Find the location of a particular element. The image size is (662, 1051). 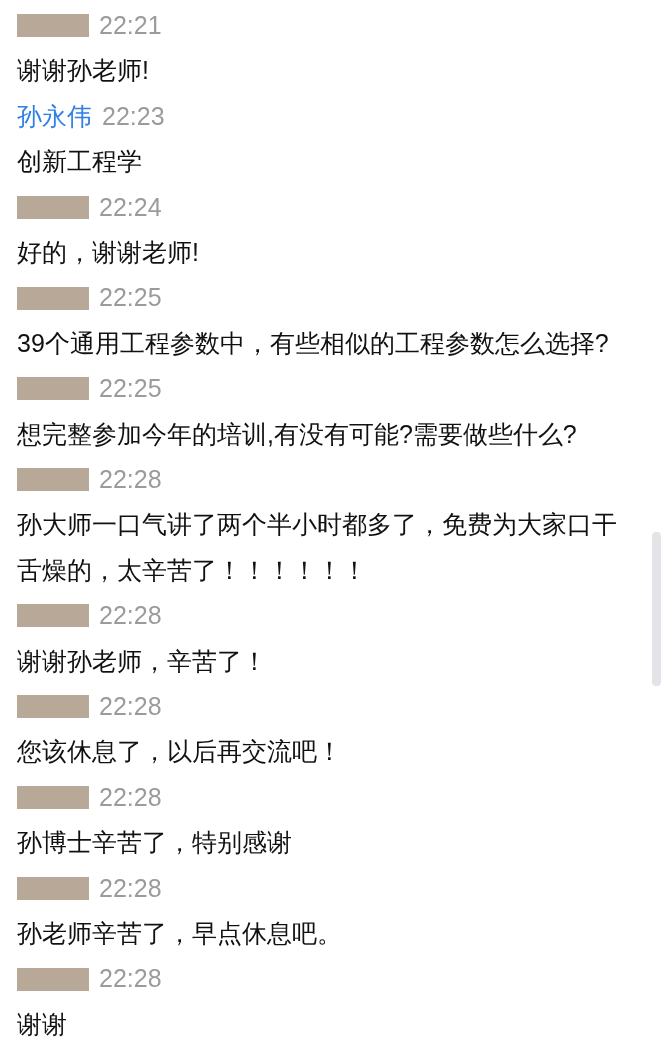

timestamp: 22:23 is located at coordinates (133, 116).